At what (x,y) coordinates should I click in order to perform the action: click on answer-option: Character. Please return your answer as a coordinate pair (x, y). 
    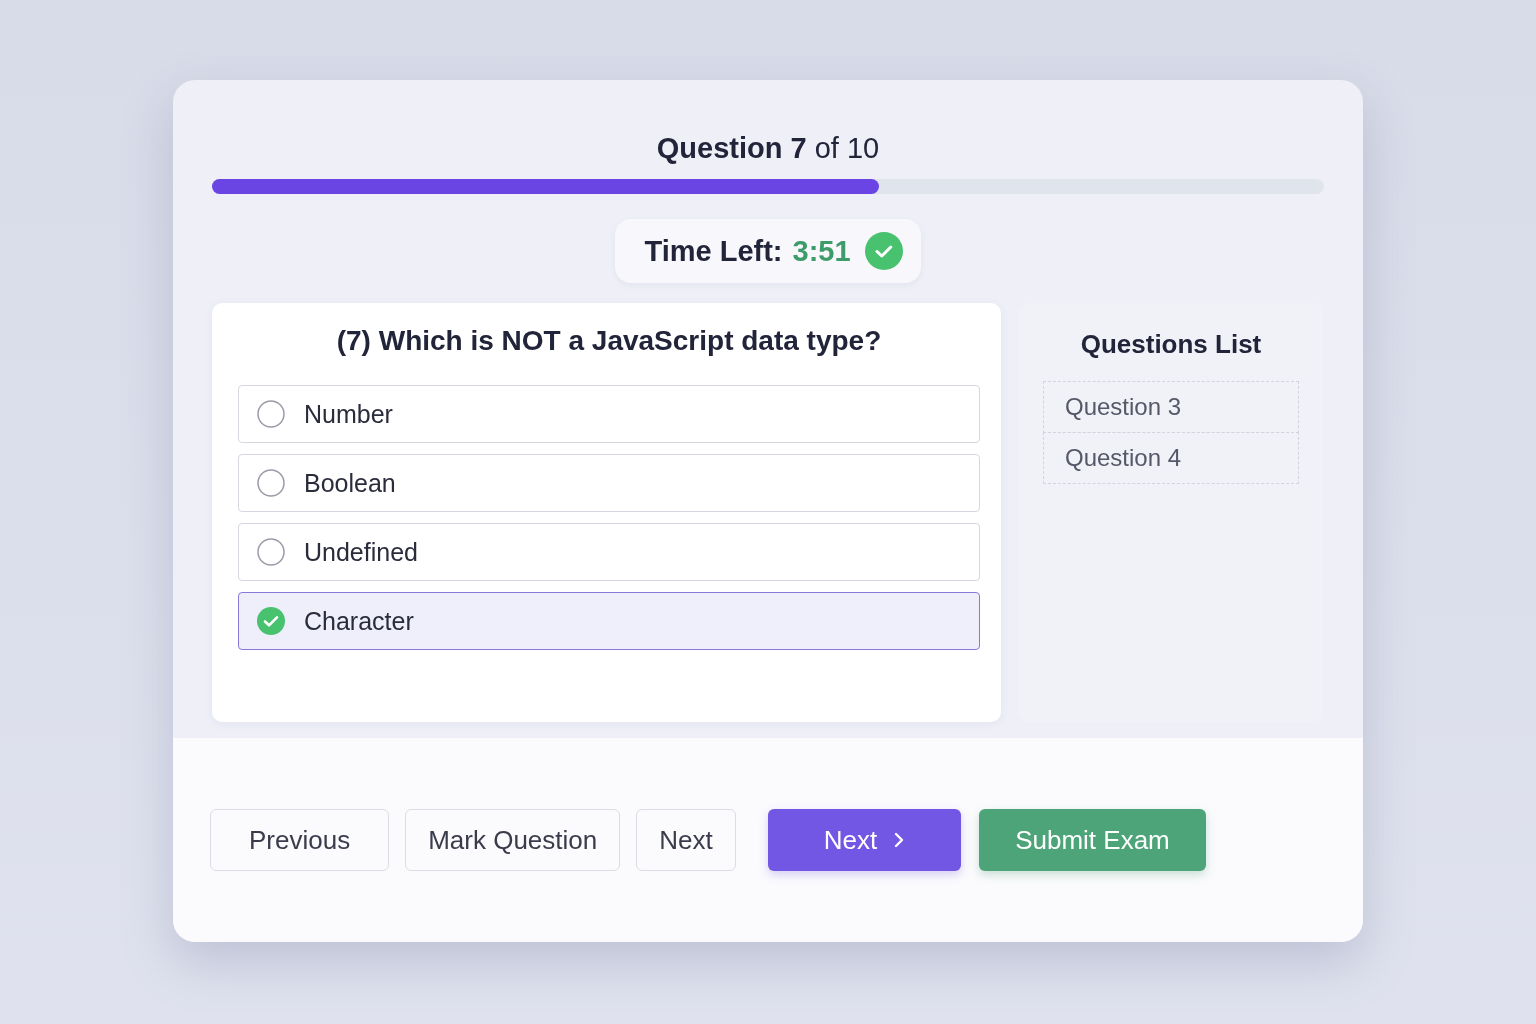
    Looking at the image, I should click on (609, 621).